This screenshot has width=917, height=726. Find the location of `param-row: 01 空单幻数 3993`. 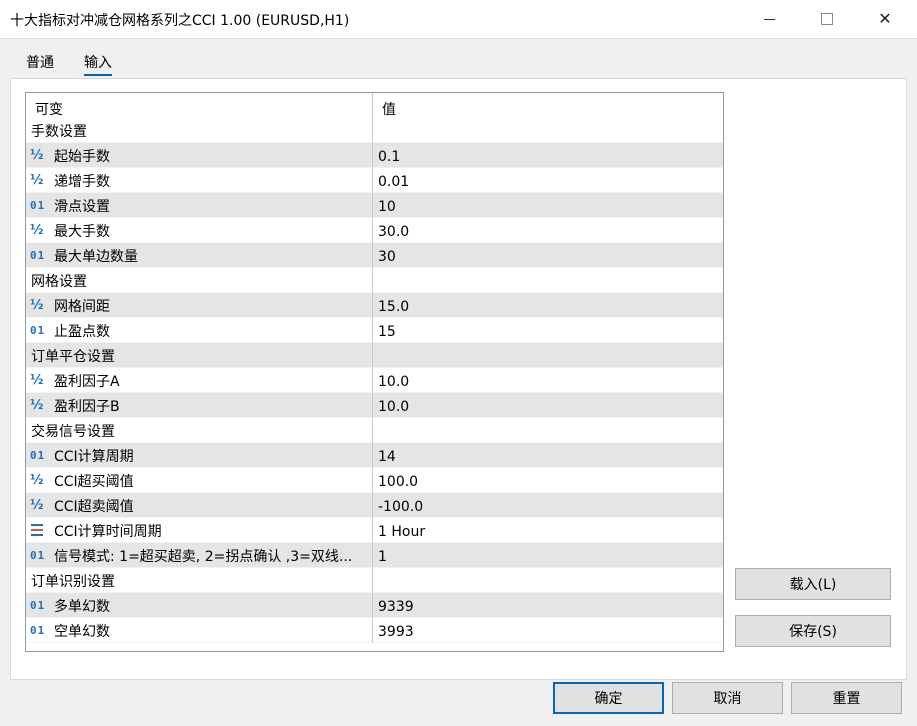

param-row: 01 空单幻数 3993 is located at coordinates (374, 630).